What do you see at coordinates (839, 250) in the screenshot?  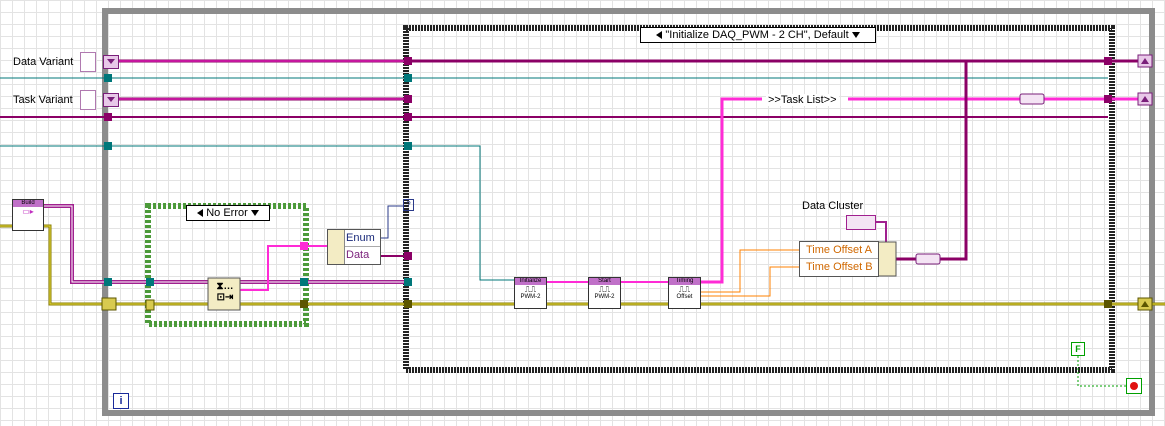 I see `time-offset-a: Time Offset A` at bounding box center [839, 250].